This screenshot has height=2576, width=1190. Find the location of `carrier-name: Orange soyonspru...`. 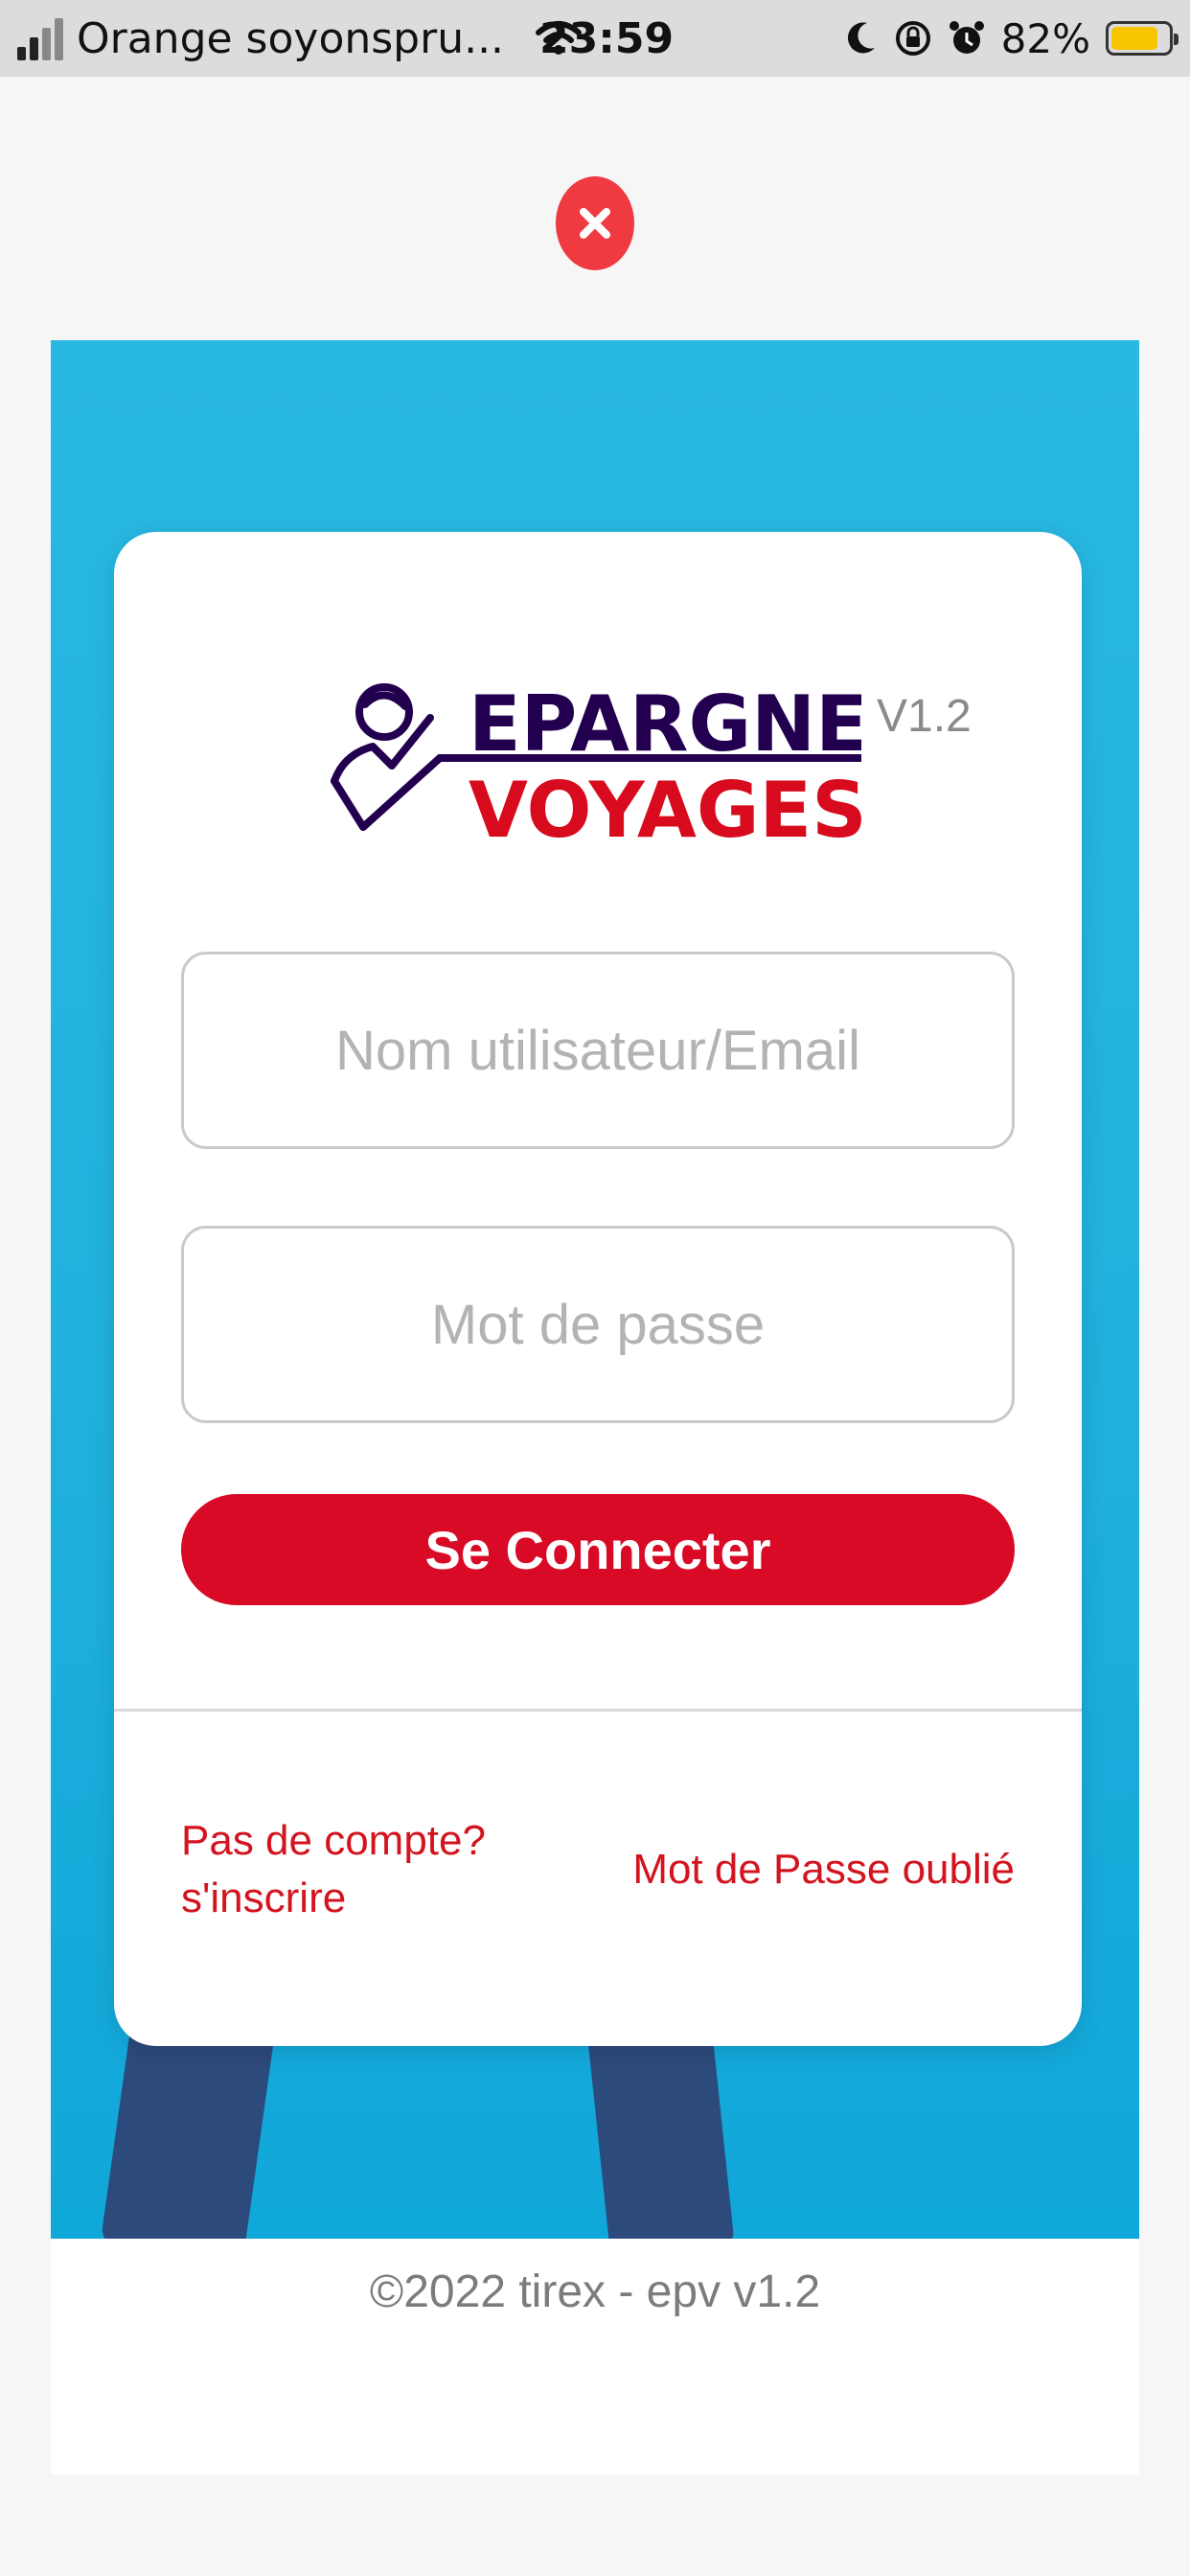

carrier-name: Orange soyonspru... is located at coordinates (291, 38).